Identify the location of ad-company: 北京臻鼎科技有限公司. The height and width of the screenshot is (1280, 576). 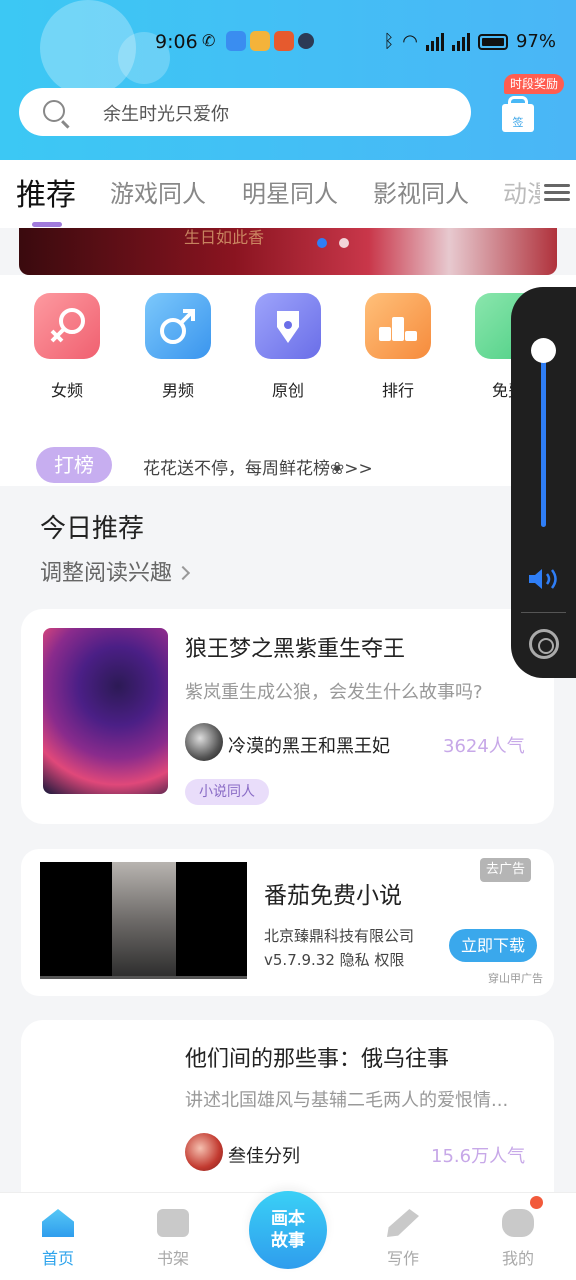
(339, 936).